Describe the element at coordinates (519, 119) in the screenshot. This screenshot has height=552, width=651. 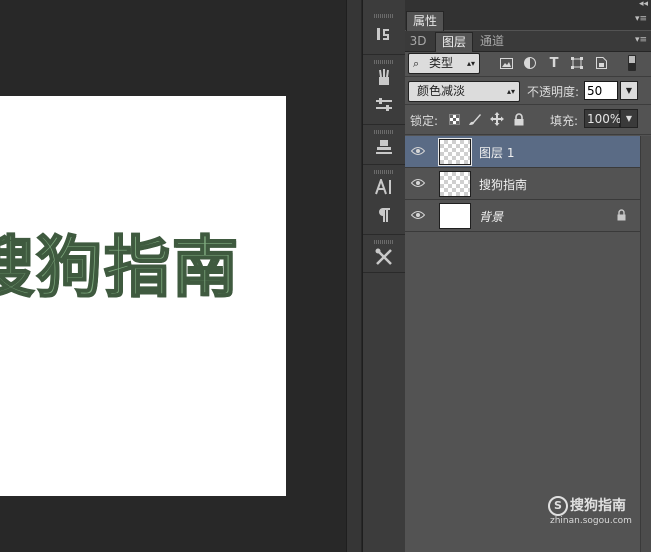
I see `lock-all-icon` at that location.